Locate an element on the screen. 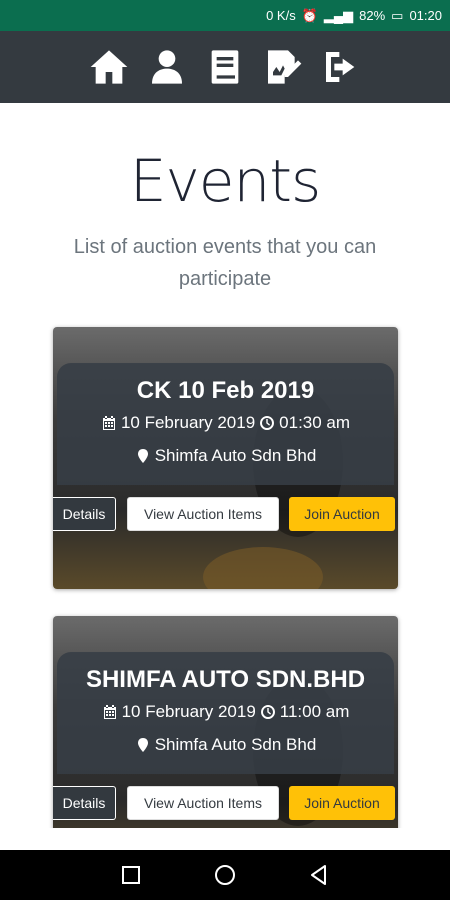 The width and height of the screenshot is (450, 900). sign-out-icon is located at coordinates (341, 67).